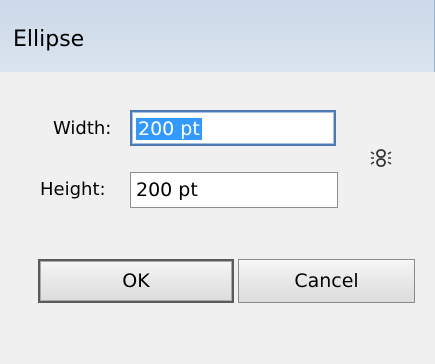  I want to click on width-value: 200 pt, so click(169, 129).